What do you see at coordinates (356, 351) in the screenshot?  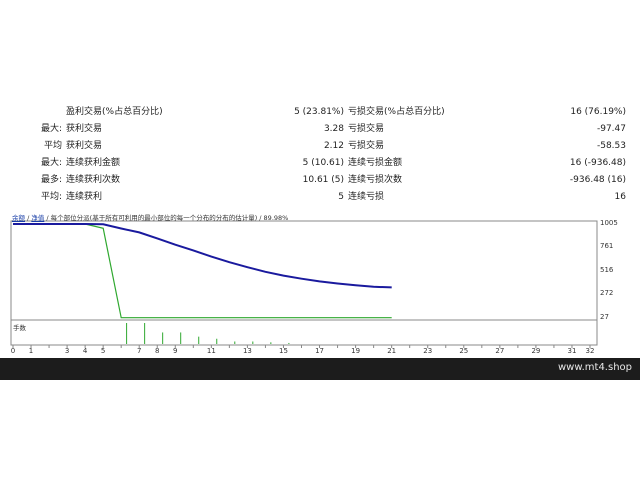 I see `x-tick-label: 19` at bounding box center [356, 351].